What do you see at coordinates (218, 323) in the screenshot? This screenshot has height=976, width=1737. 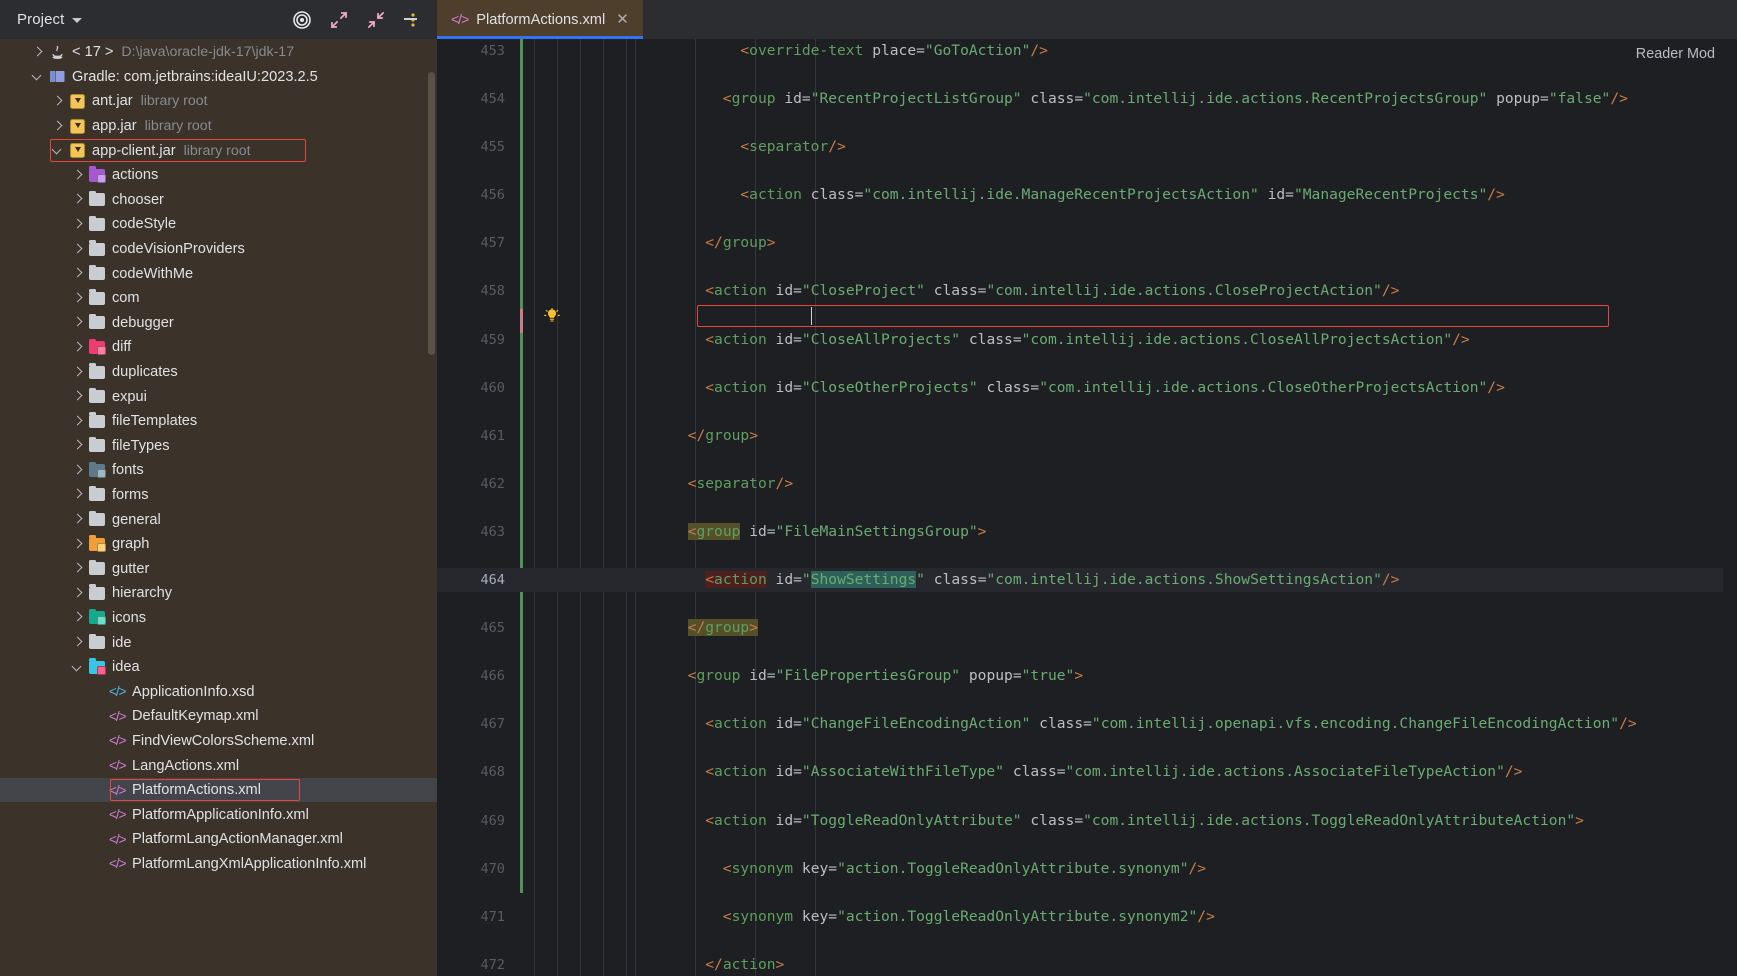 I see `tree-item-debugger: debugger` at bounding box center [218, 323].